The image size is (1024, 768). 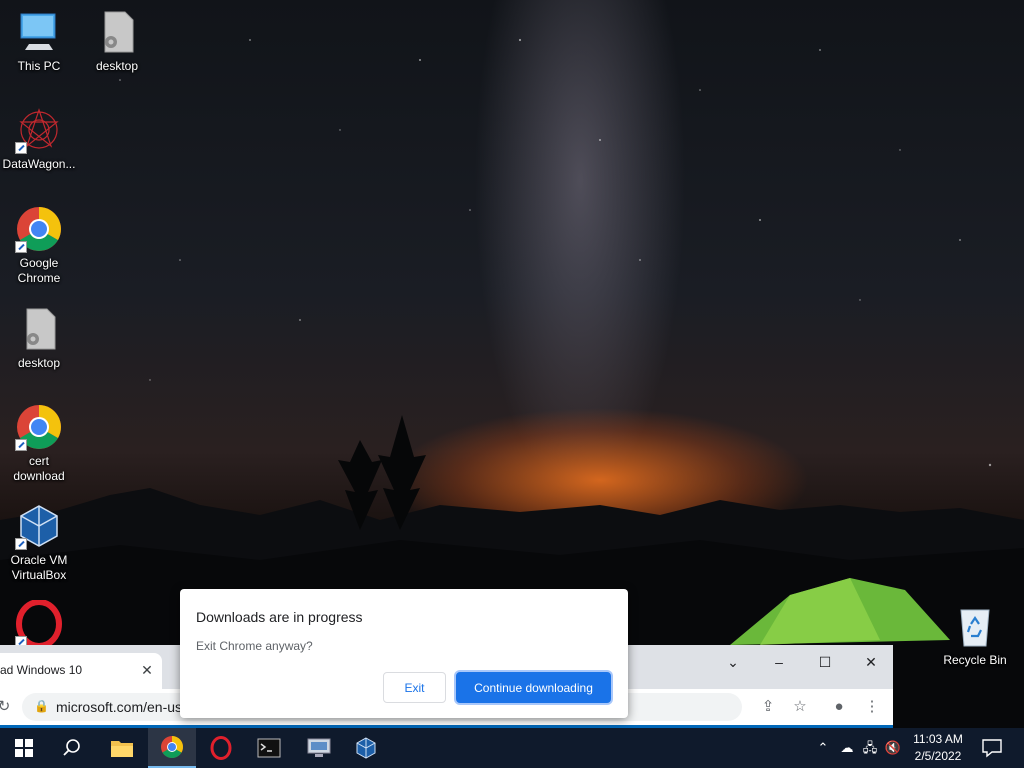 I want to click on desktop-icon-google-chrome: Google Chrome, so click(x=39, y=245).